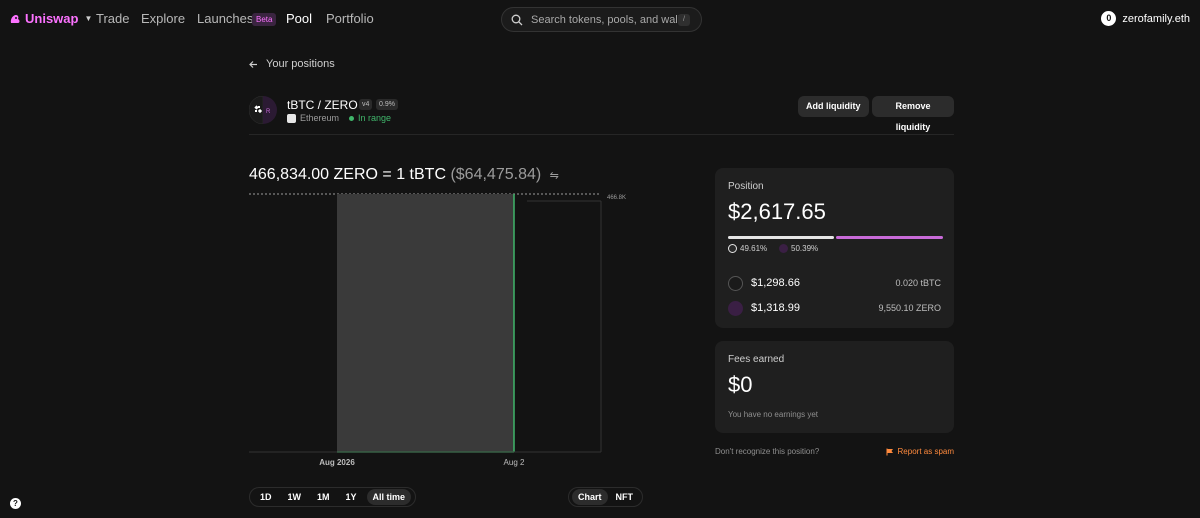 The image size is (1200, 518). Describe the element at coordinates (225, 18) in the screenshot. I see `nav-launches: Launches` at that location.